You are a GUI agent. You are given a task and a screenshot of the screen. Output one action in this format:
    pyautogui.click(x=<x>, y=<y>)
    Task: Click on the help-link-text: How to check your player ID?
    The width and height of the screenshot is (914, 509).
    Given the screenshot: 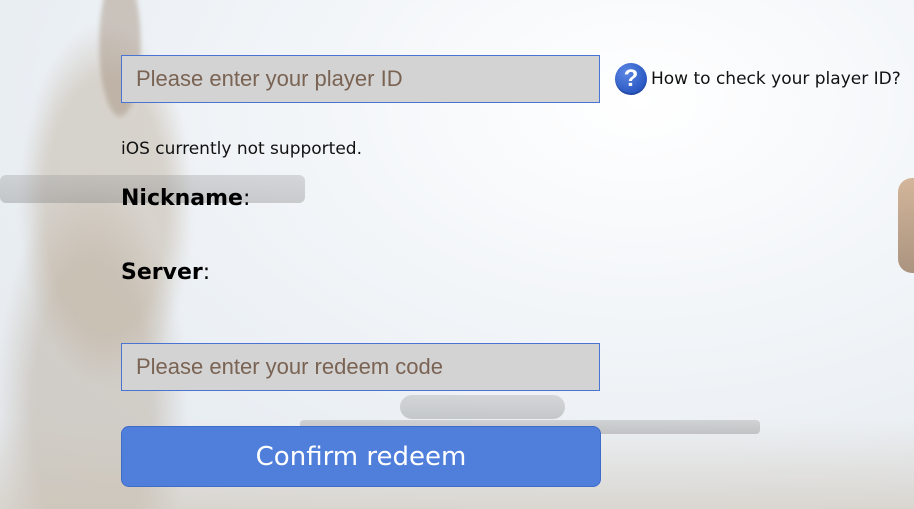 What is the action you would take?
    pyautogui.click(x=776, y=79)
    